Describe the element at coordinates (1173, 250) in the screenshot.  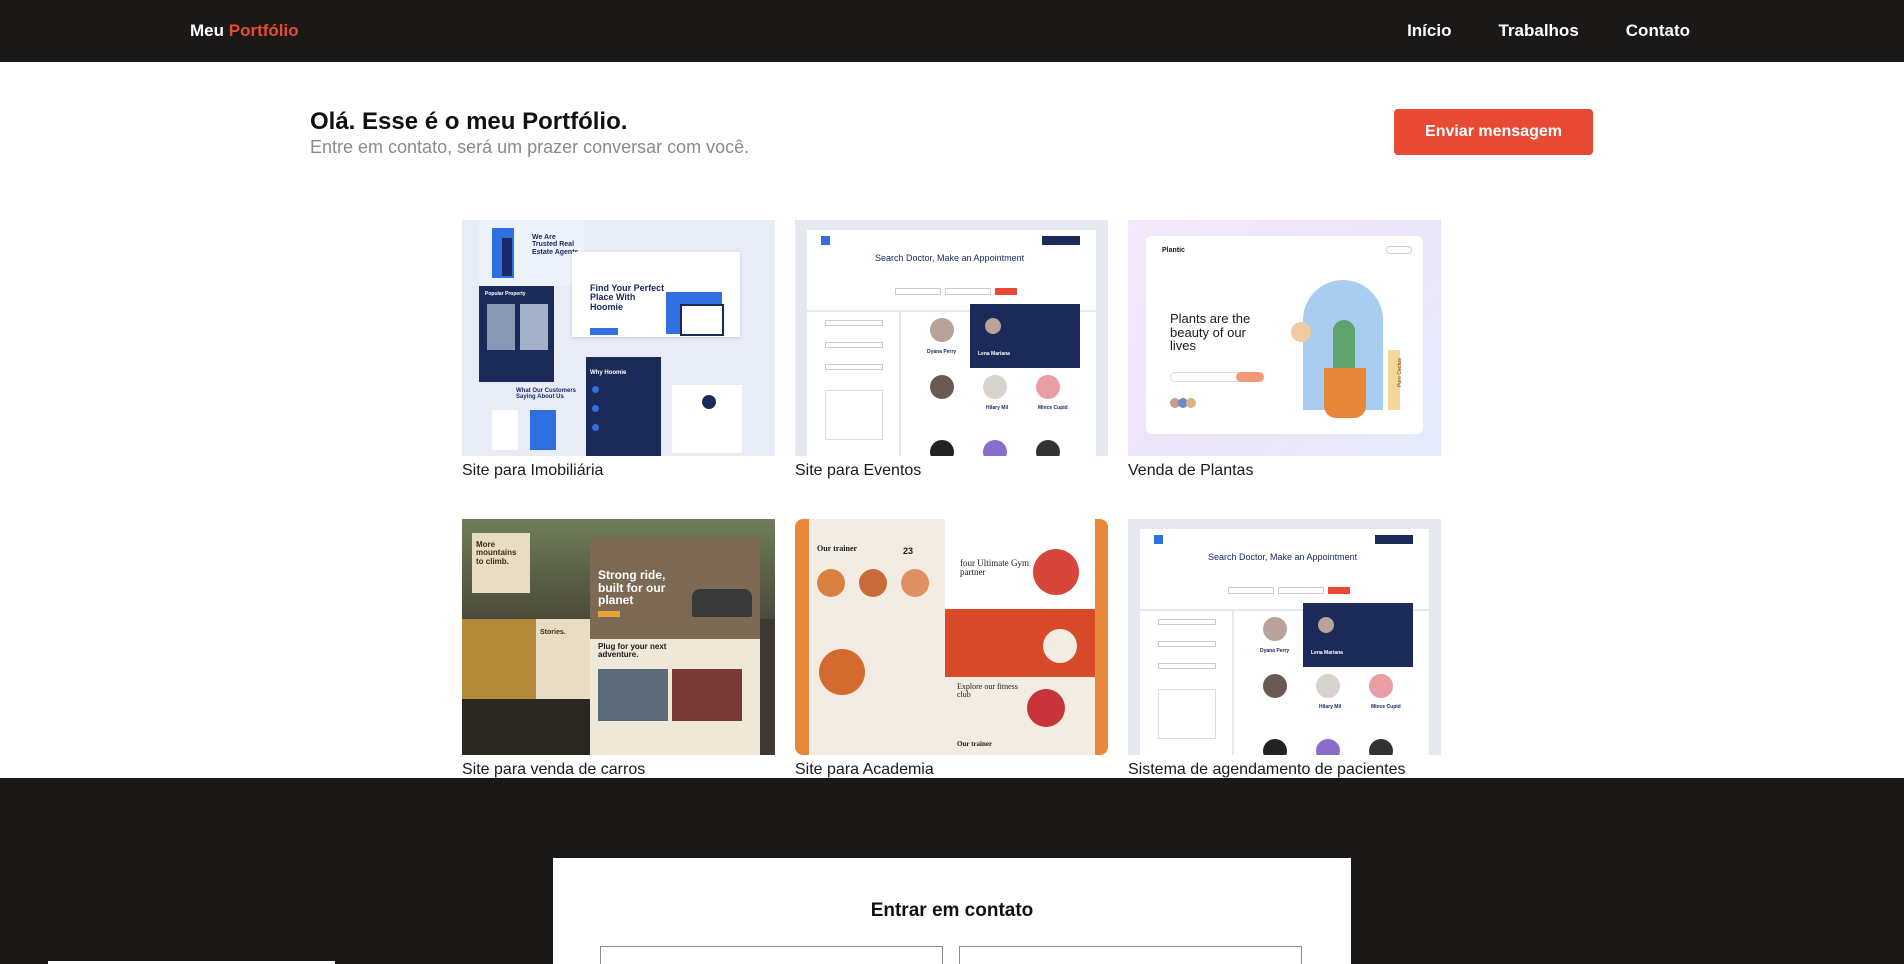
I see `thumb-text: Plantic` at that location.